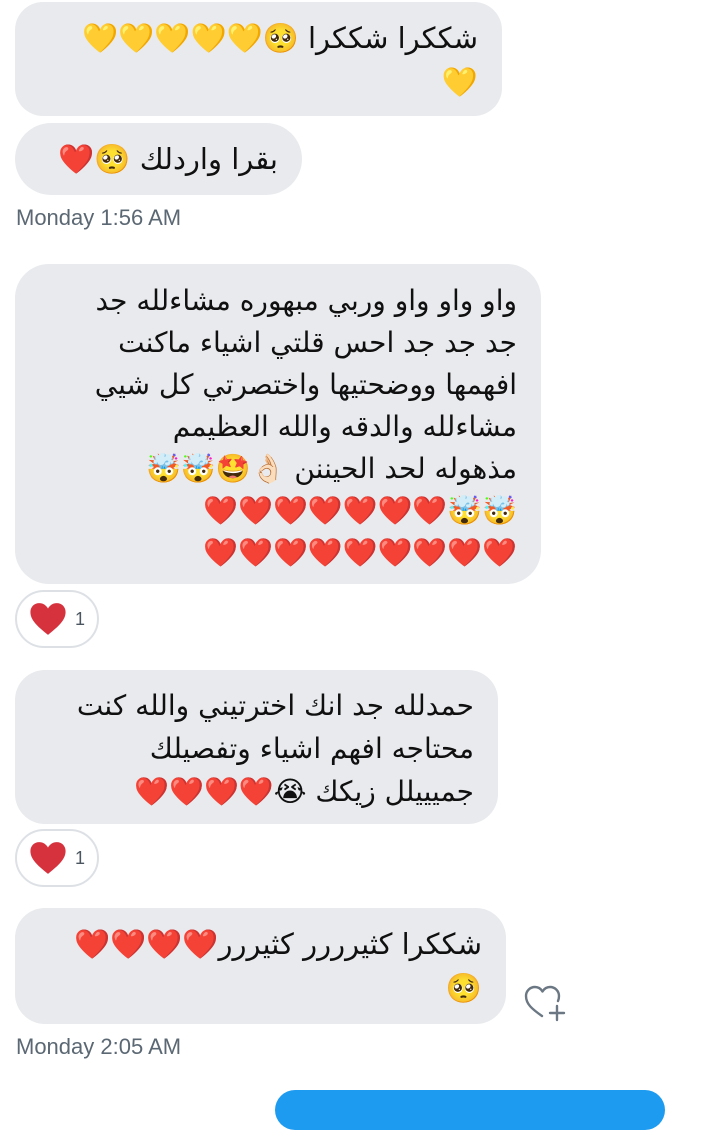  I want to click on message-text-line: واو واو واو وربي مبهوره مشاءلله جد, so click(306, 300).